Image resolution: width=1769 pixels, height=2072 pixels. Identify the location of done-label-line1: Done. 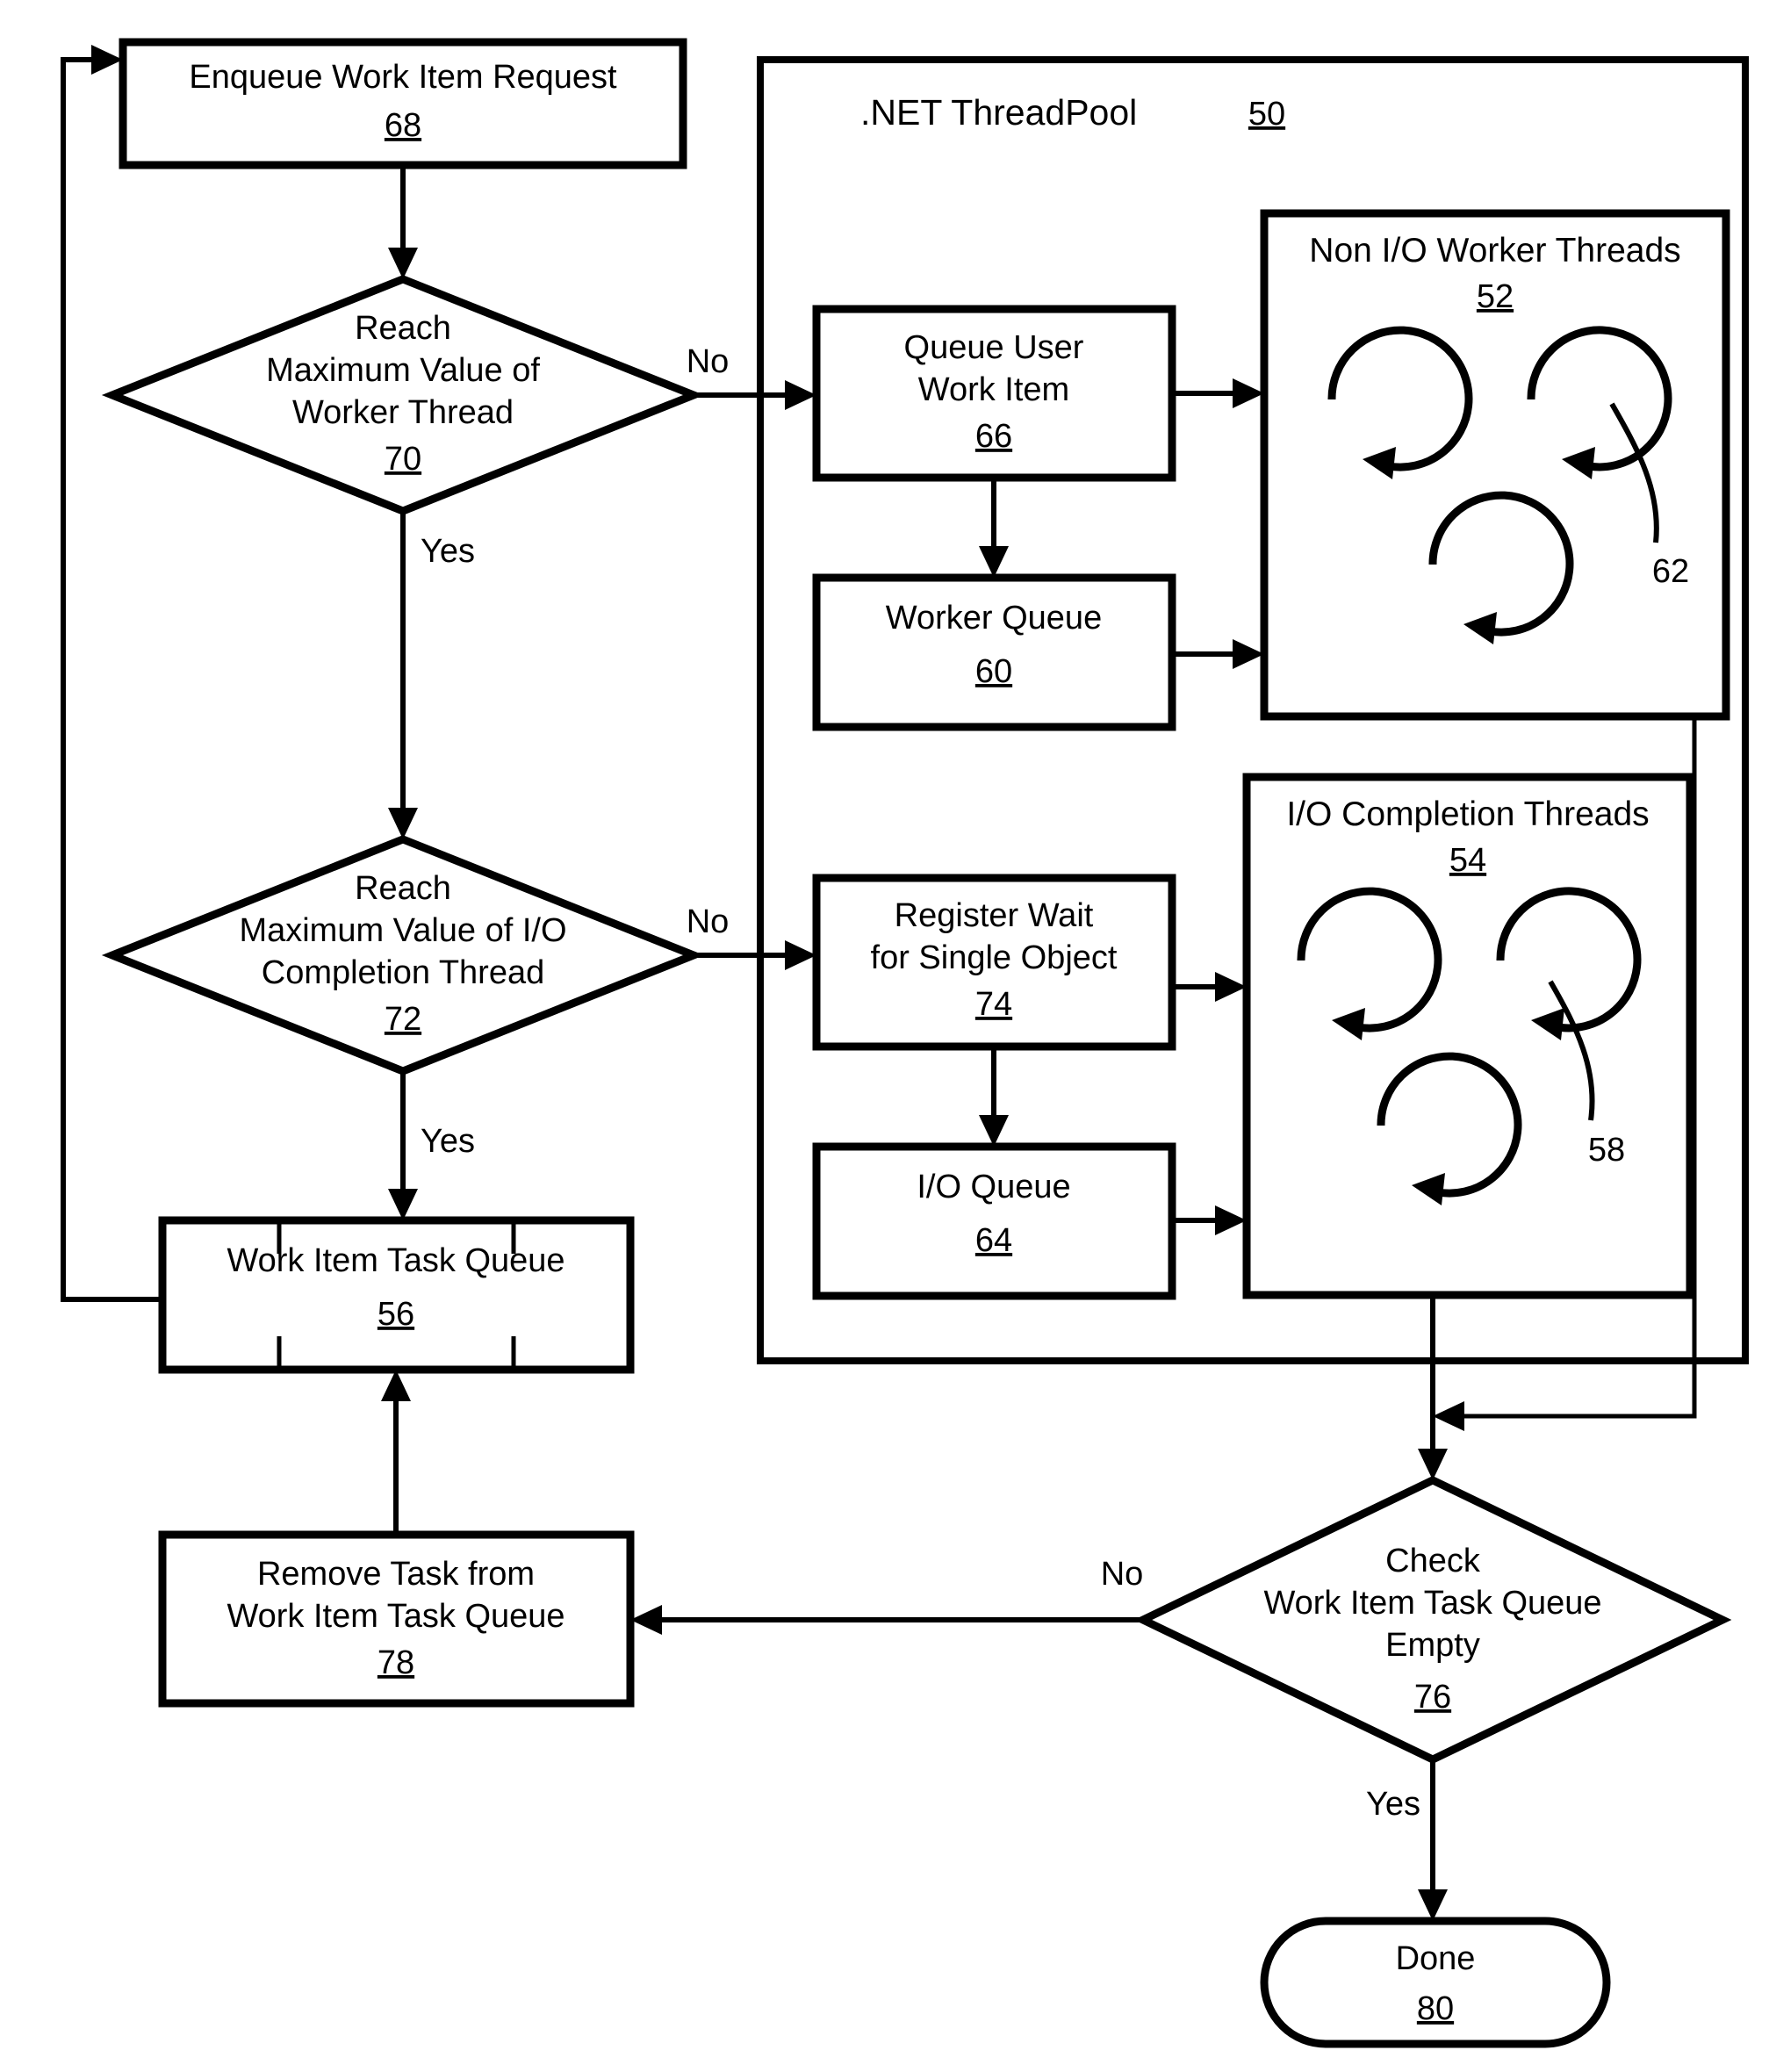
(1436, 1958).